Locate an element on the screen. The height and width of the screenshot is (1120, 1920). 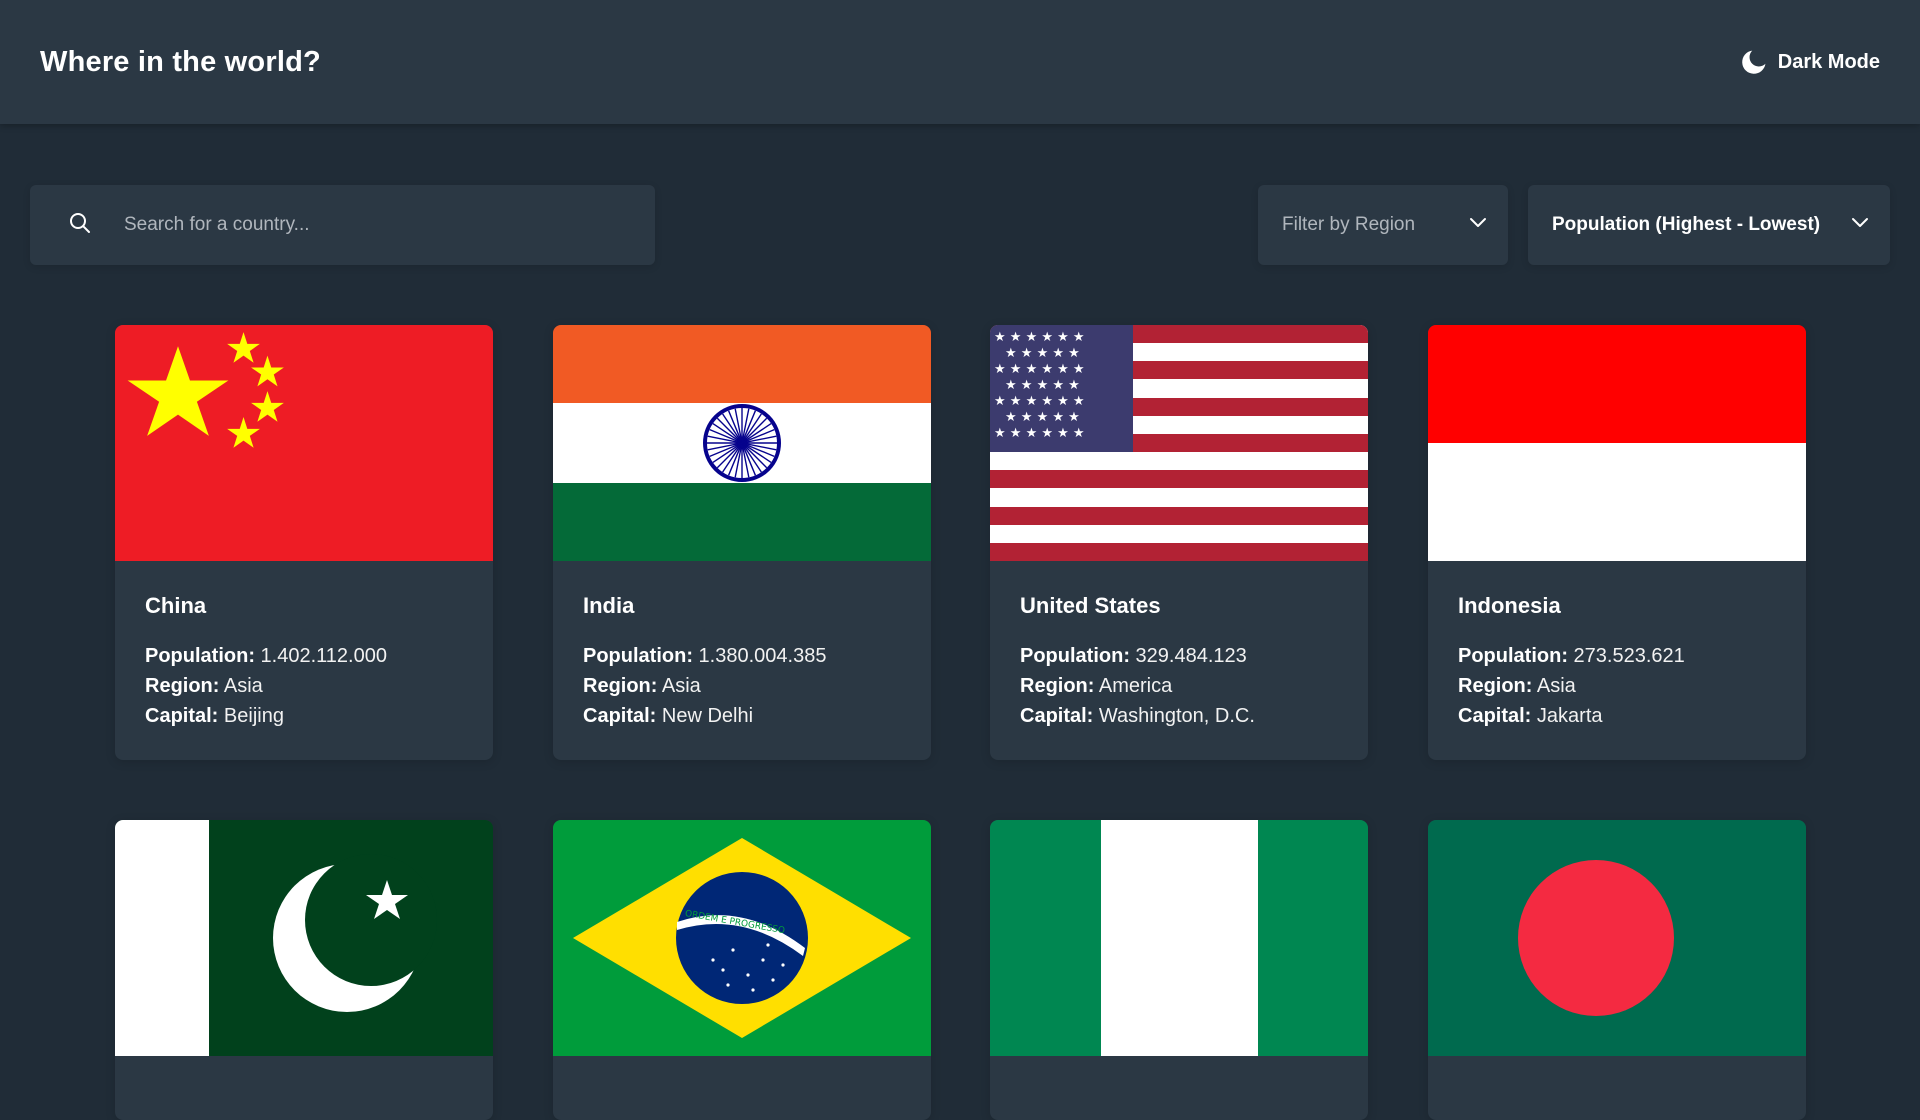
country-card-nigeria is located at coordinates (1179, 970).